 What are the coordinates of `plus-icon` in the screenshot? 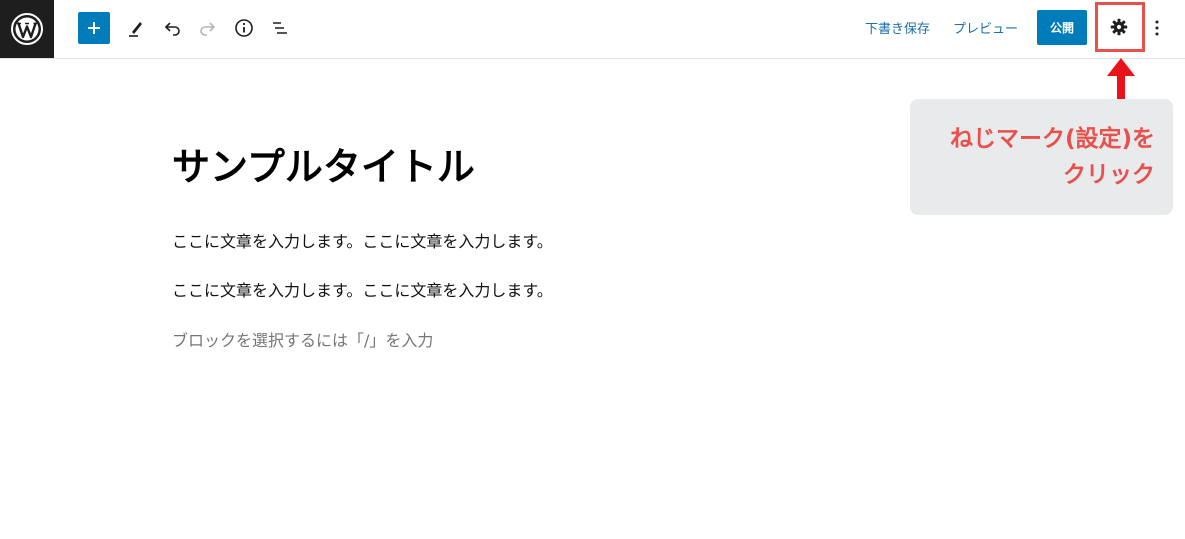 It's located at (94, 28).